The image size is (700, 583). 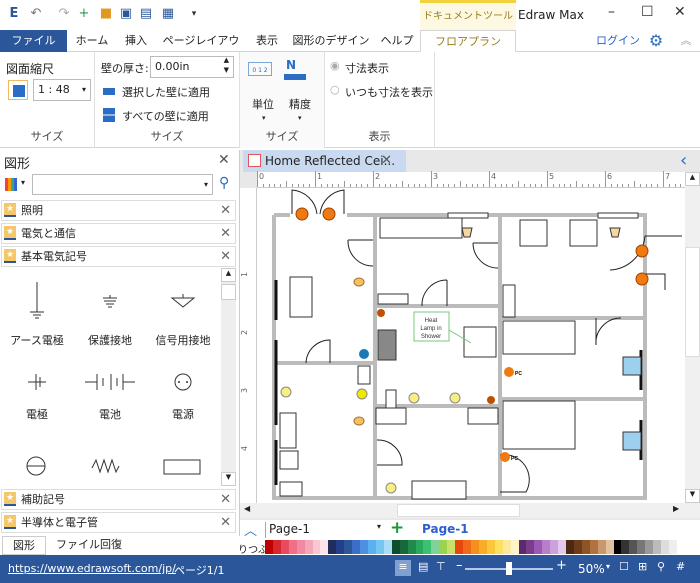 What do you see at coordinates (11, 184) in the screenshot?
I see `library-icon` at bounding box center [11, 184].